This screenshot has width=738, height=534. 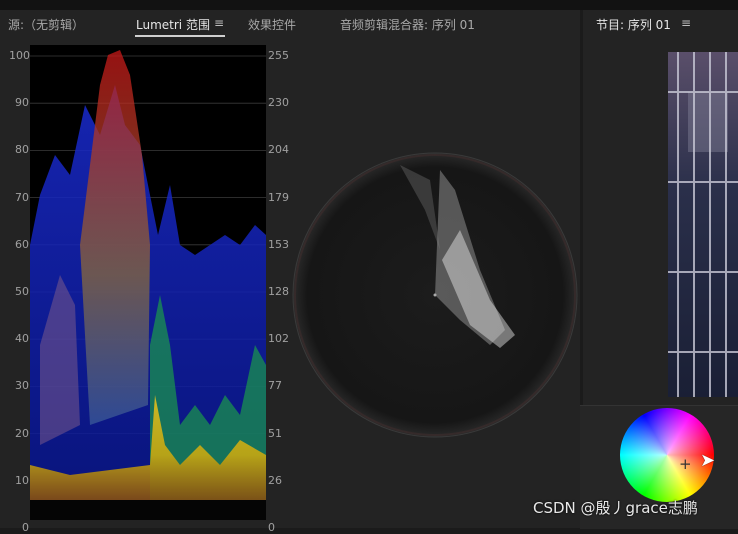 What do you see at coordinates (278, 103) in the screenshot?
I see `waveform-right-tick: 230` at bounding box center [278, 103].